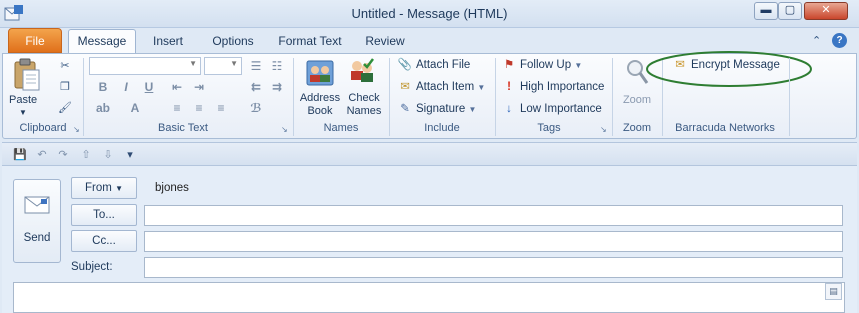  I want to click on previous-item-icon: ⇧, so click(86, 155).